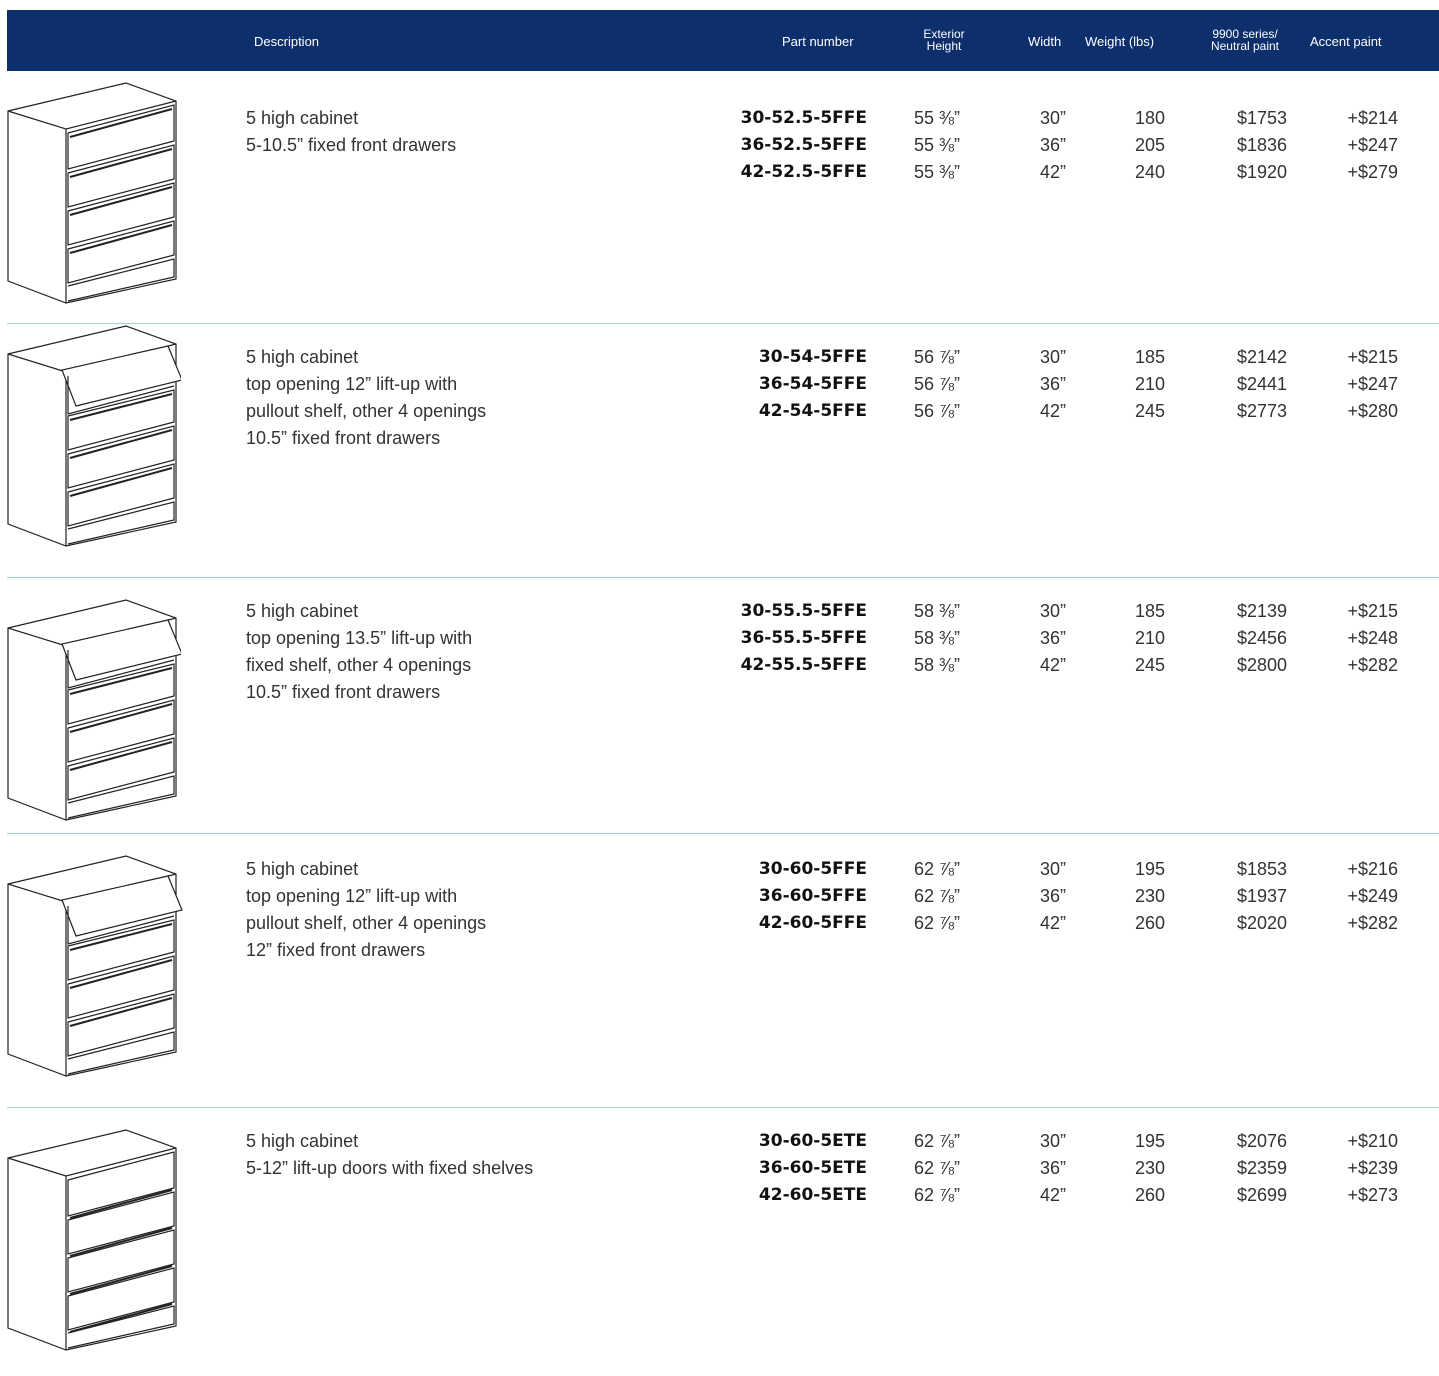 The width and height of the screenshot is (1439, 1376). I want to click on neutral-price: $2142, so click(1261, 357).